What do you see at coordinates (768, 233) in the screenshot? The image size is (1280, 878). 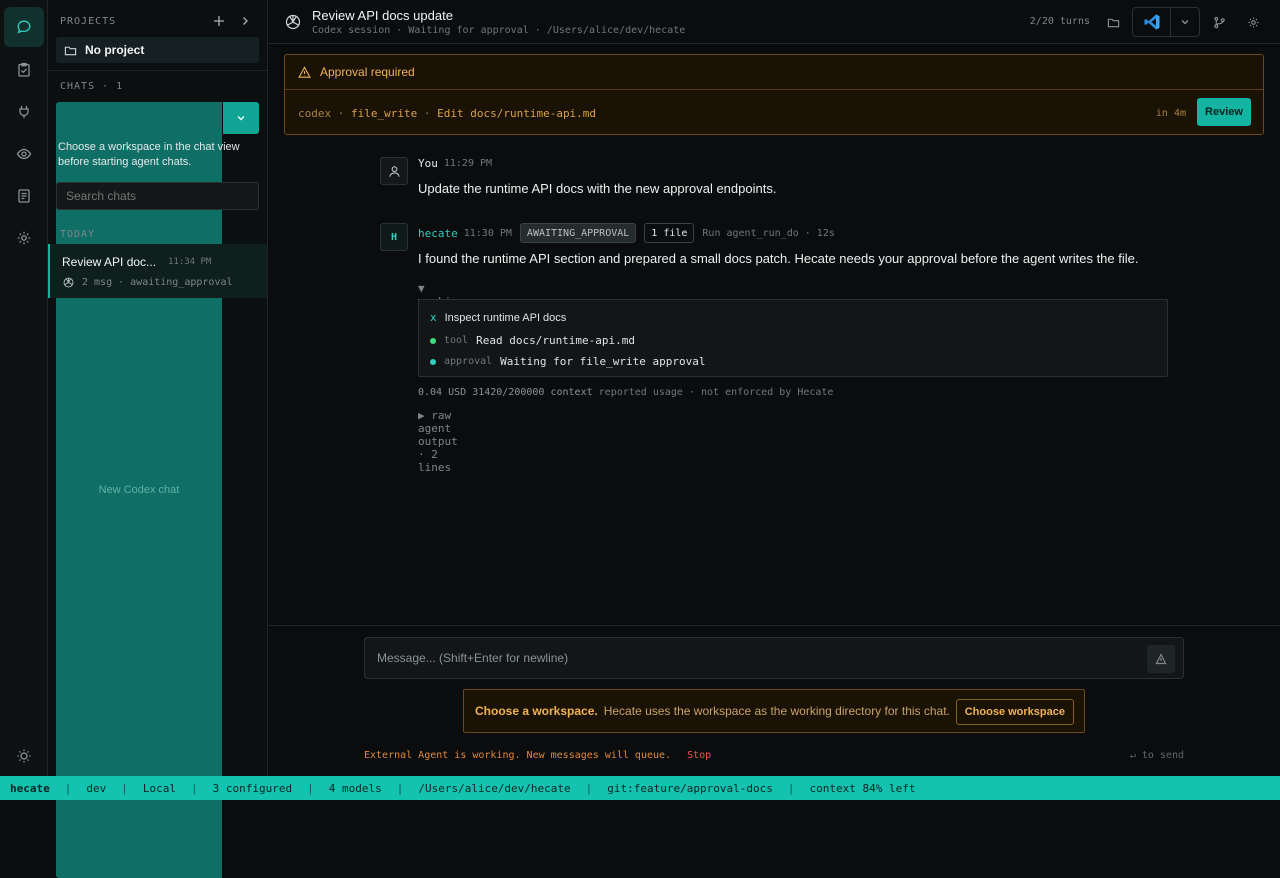 I see `run-info: Run agent_run_do · 12s` at bounding box center [768, 233].